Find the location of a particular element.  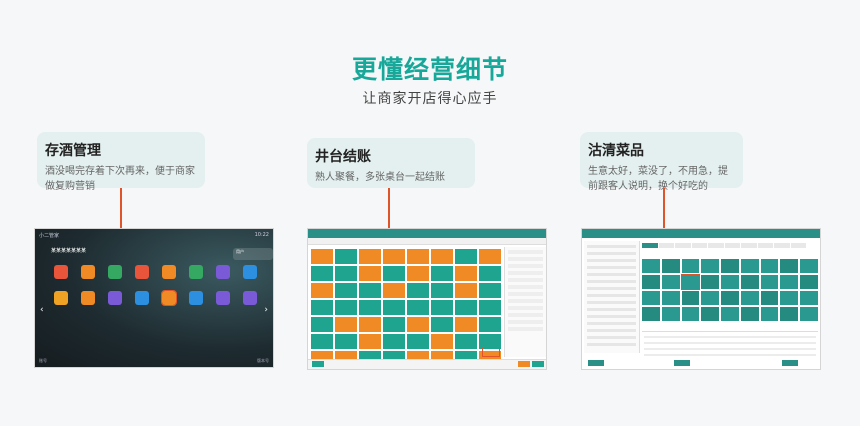

next-page-icon: › is located at coordinates (266, 310).